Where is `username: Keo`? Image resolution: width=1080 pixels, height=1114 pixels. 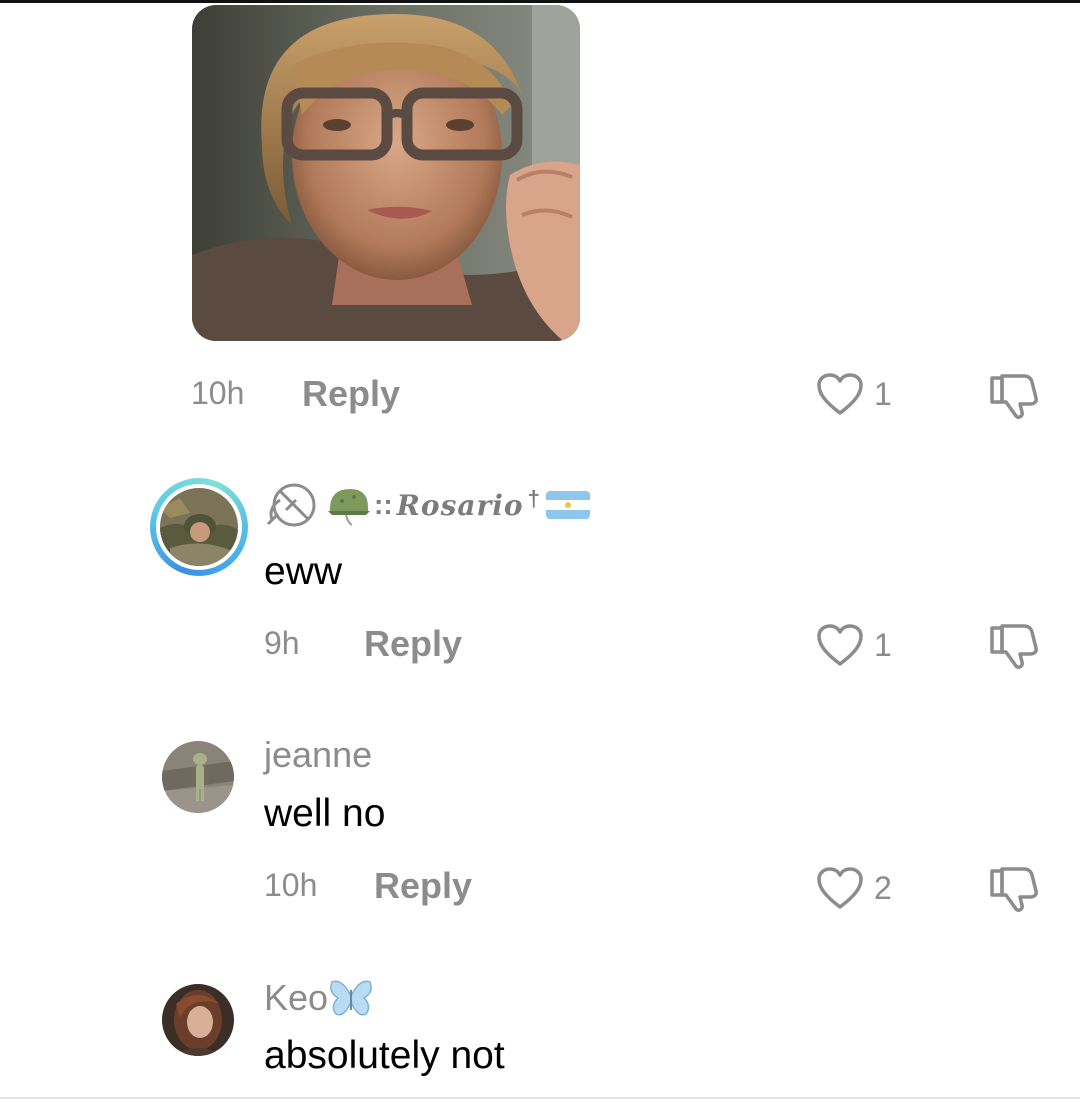
username: Keo is located at coordinates (296, 998).